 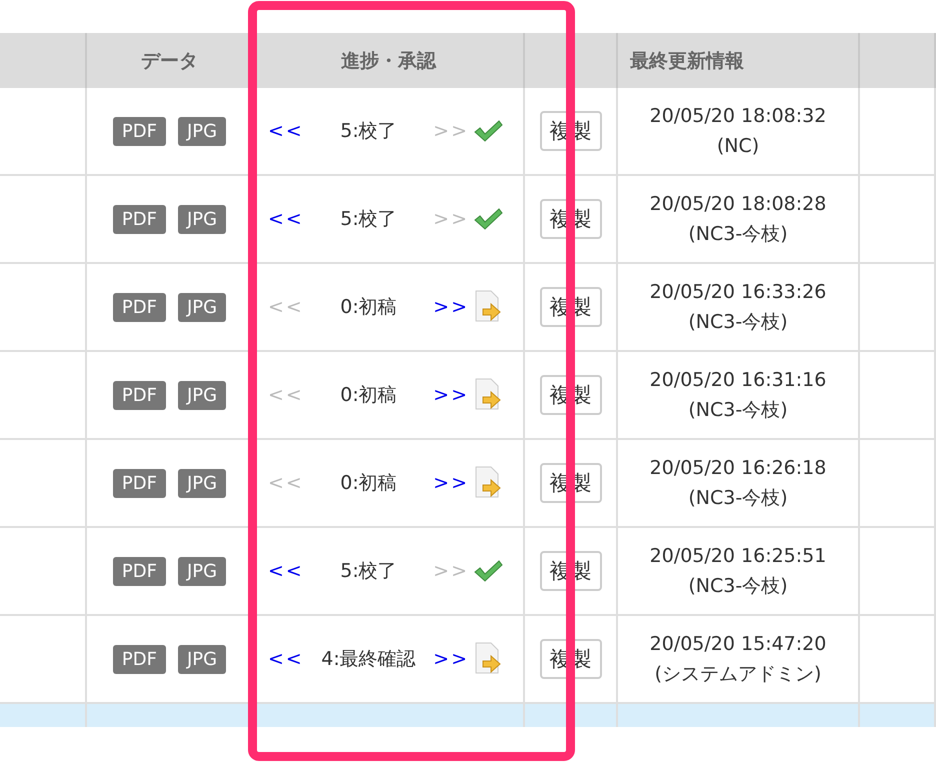 What do you see at coordinates (738, 674) in the screenshot?
I see `updated-user: (システムアドミン)` at bounding box center [738, 674].